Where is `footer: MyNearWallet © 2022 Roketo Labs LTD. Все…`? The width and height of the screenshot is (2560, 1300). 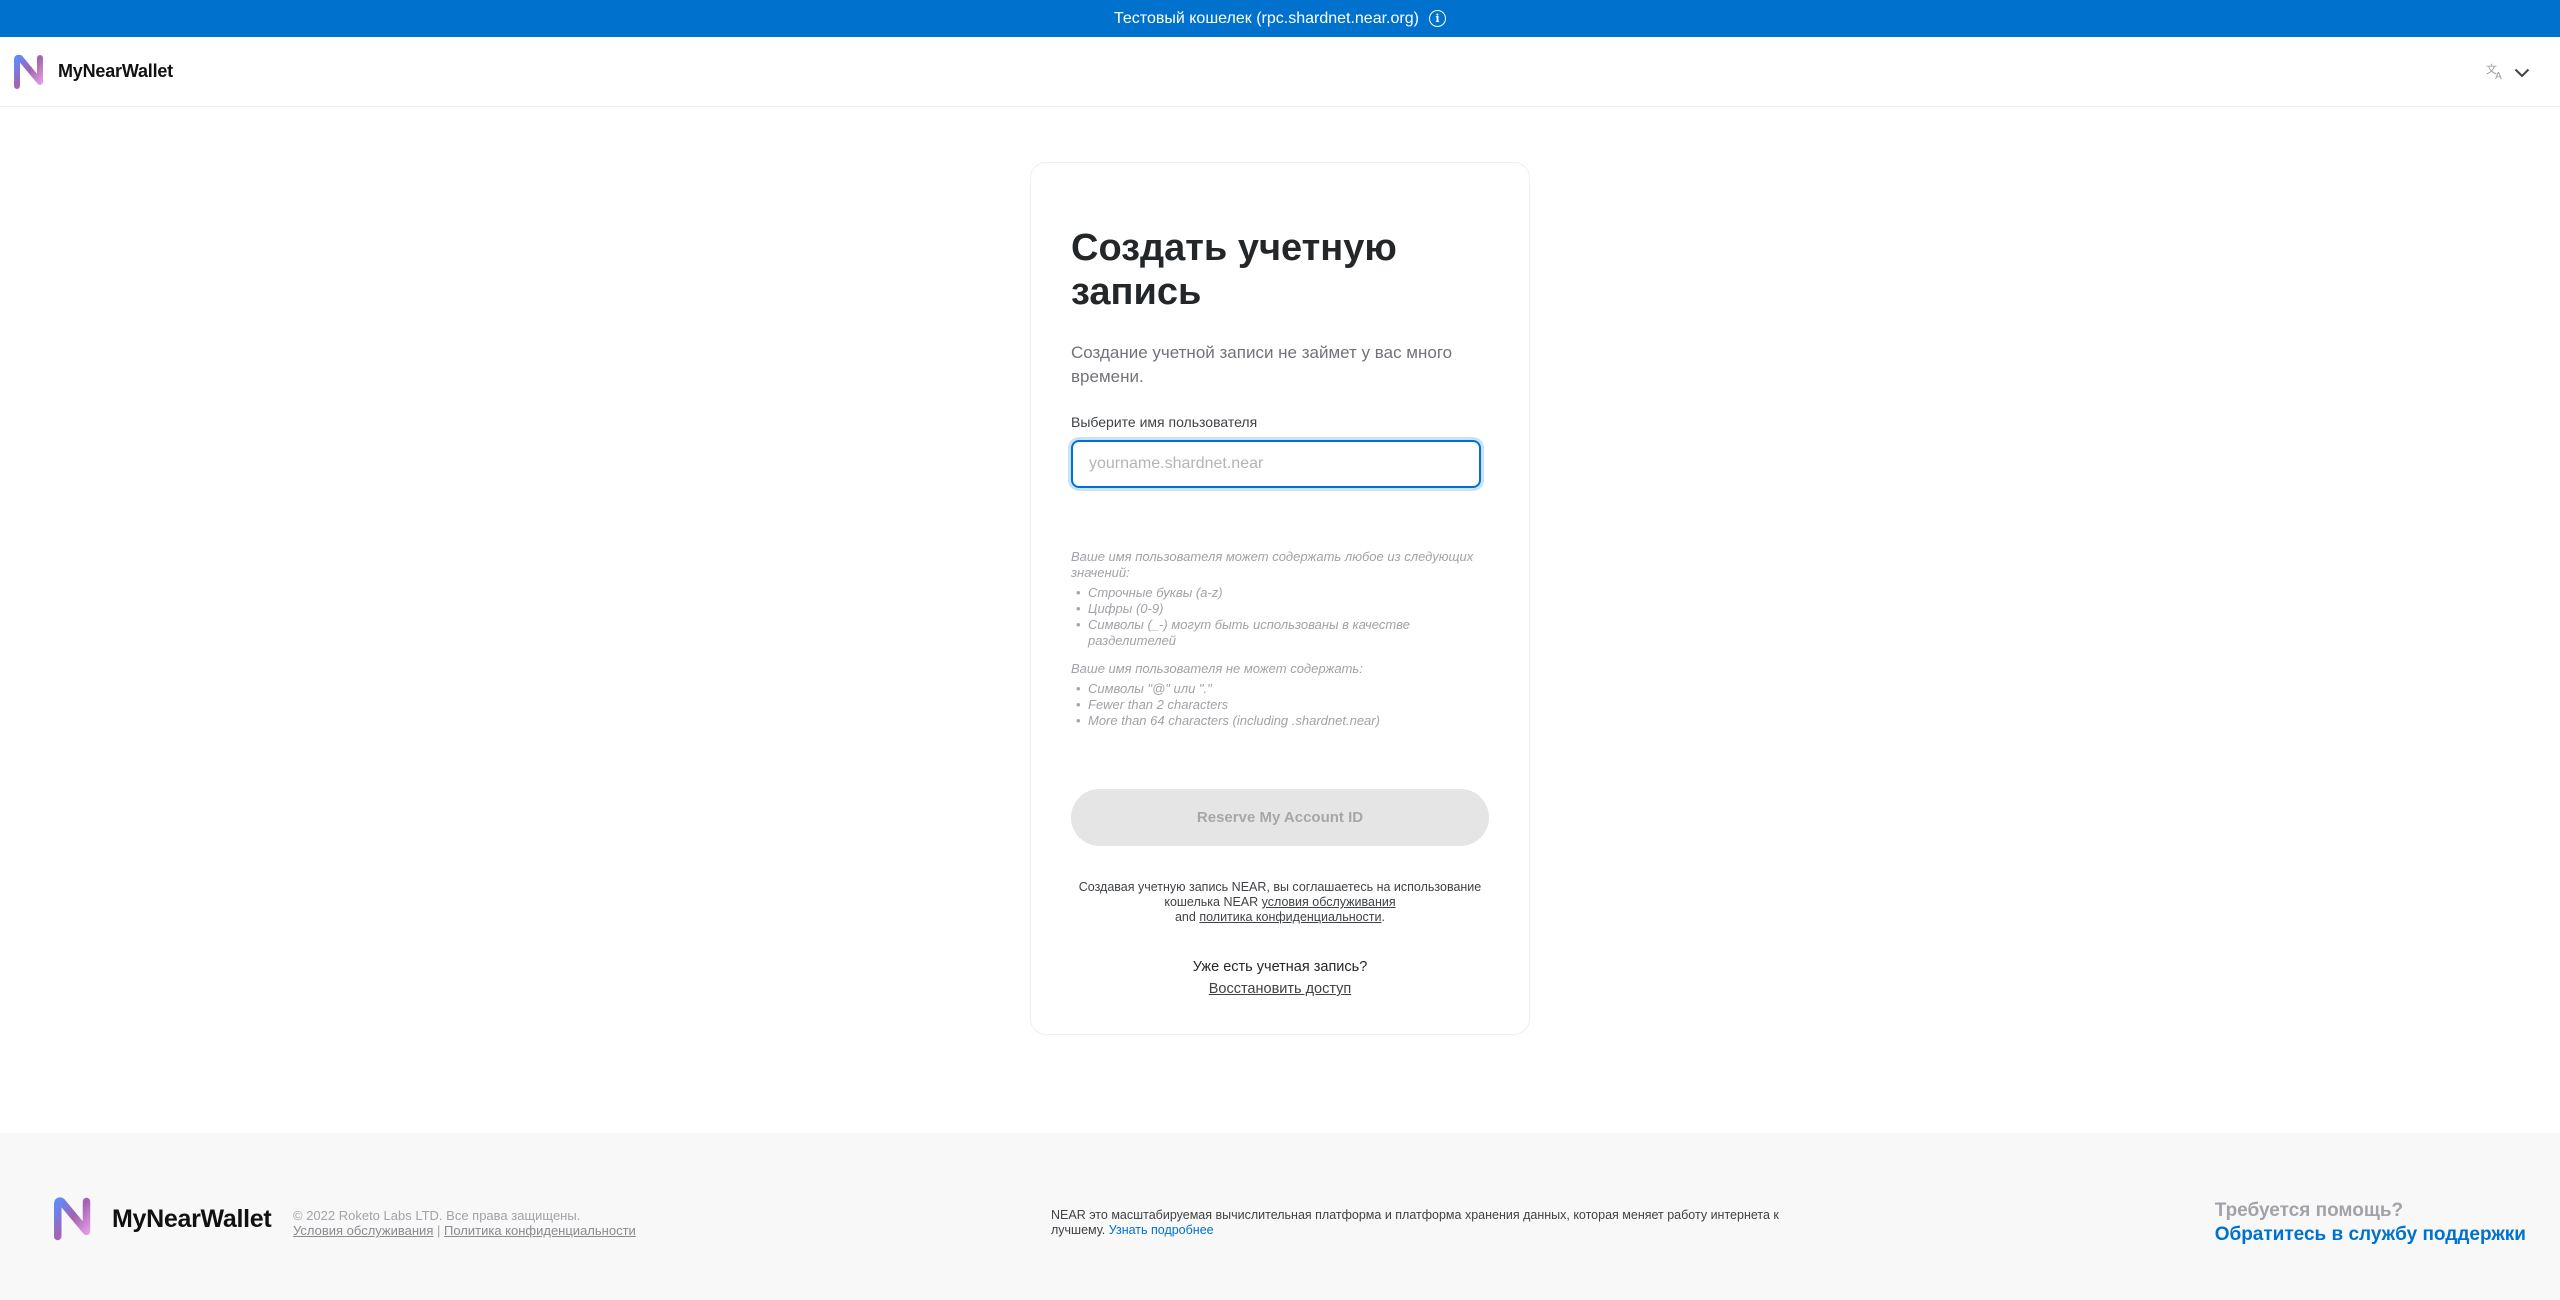 footer: MyNearWallet © 2022 Roketo Labs LTD. Все… is located at coordinates (1280, 1216).